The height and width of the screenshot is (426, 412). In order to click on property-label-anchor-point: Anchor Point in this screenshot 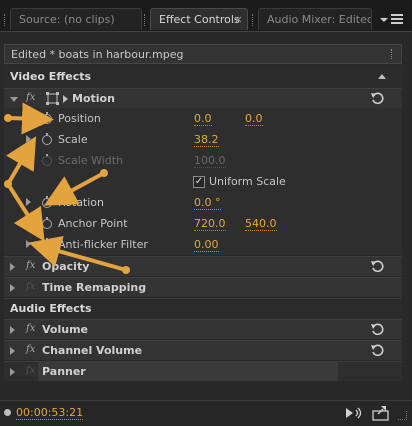, I will do `click(93, 223)`.